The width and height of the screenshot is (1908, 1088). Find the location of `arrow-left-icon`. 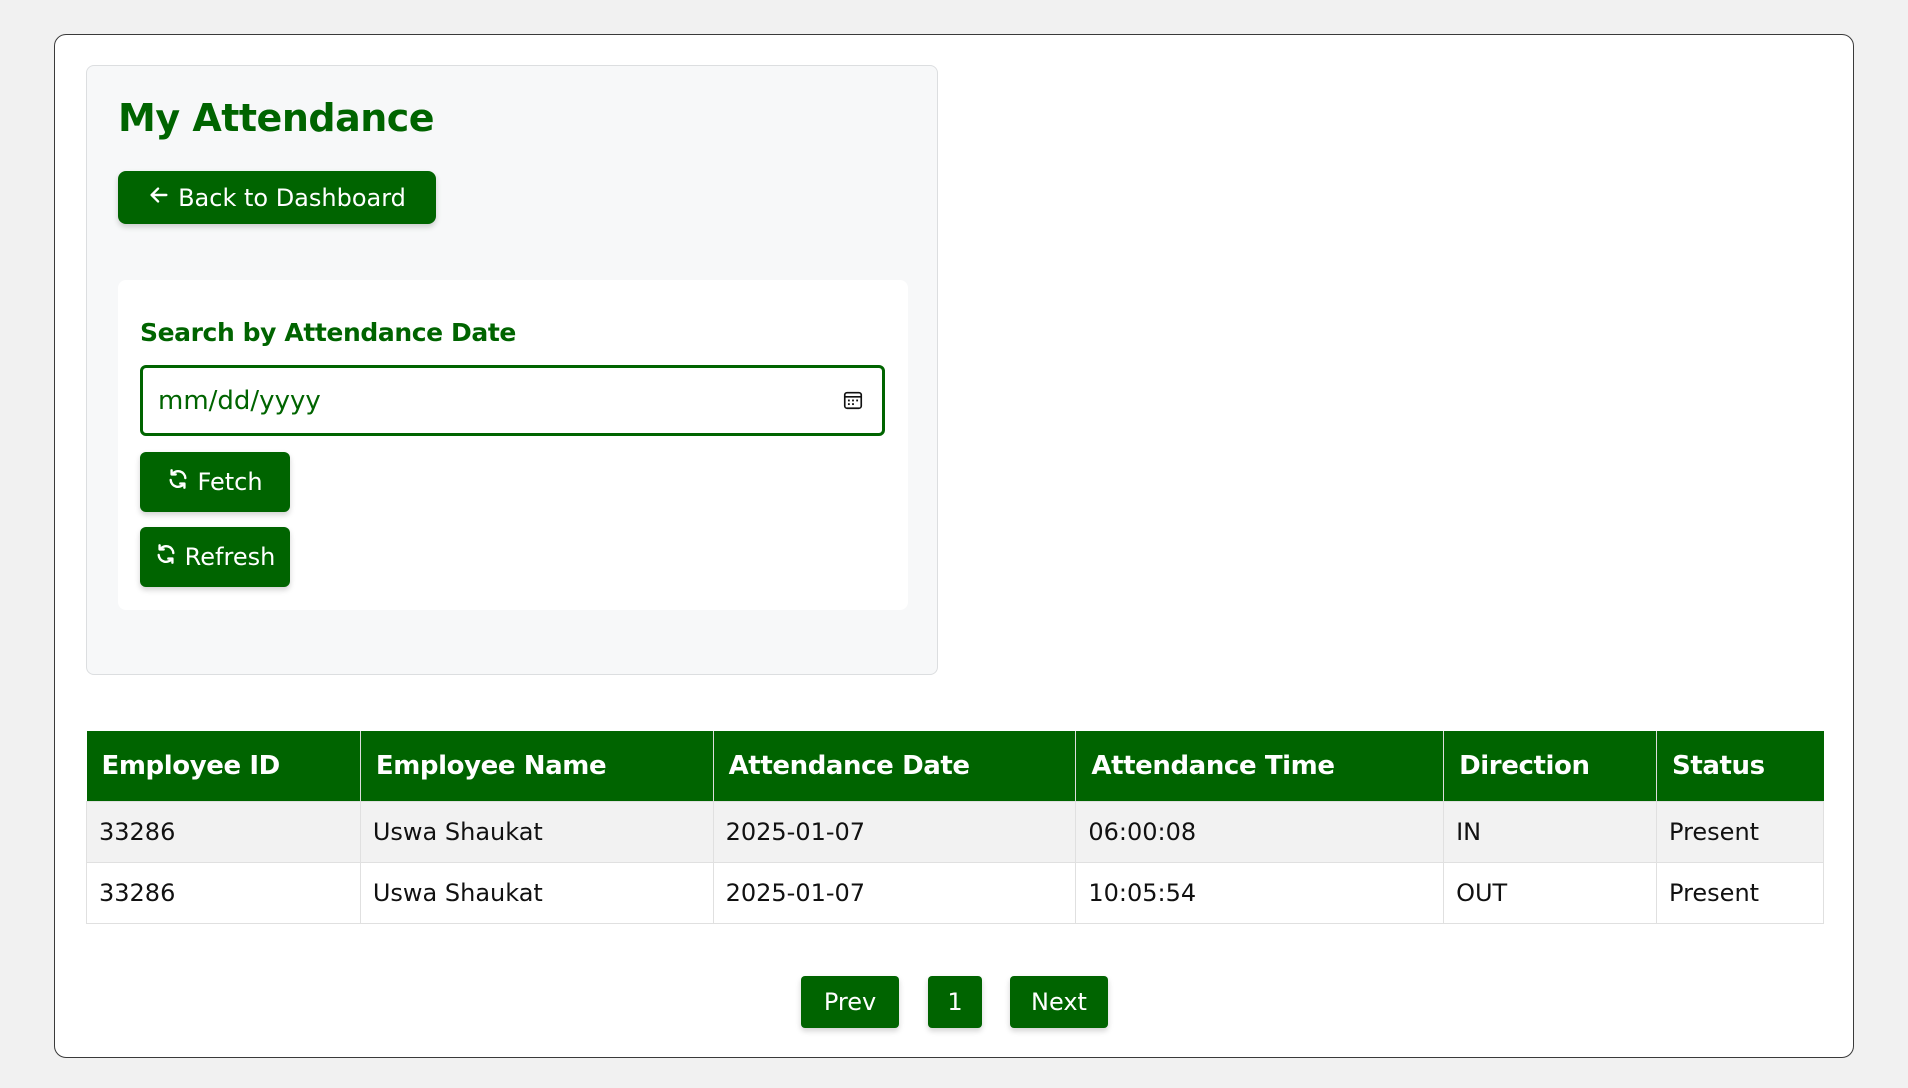

arrow-left-icon is located at coordinates (159, 198).